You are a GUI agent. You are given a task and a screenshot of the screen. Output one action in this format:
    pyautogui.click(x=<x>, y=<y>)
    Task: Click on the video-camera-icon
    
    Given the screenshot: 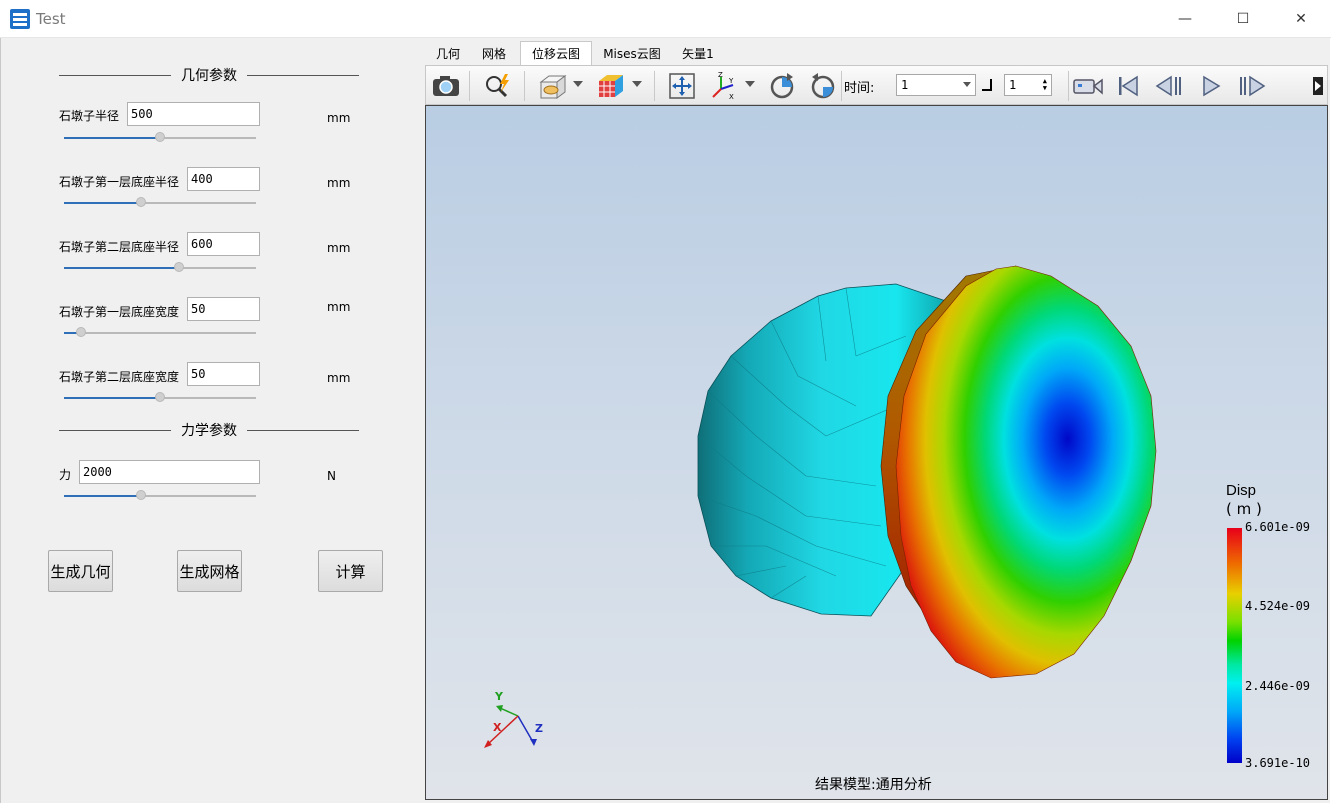 What is the action you would take?
    pyautogui.click(x=1088, y=86)
    